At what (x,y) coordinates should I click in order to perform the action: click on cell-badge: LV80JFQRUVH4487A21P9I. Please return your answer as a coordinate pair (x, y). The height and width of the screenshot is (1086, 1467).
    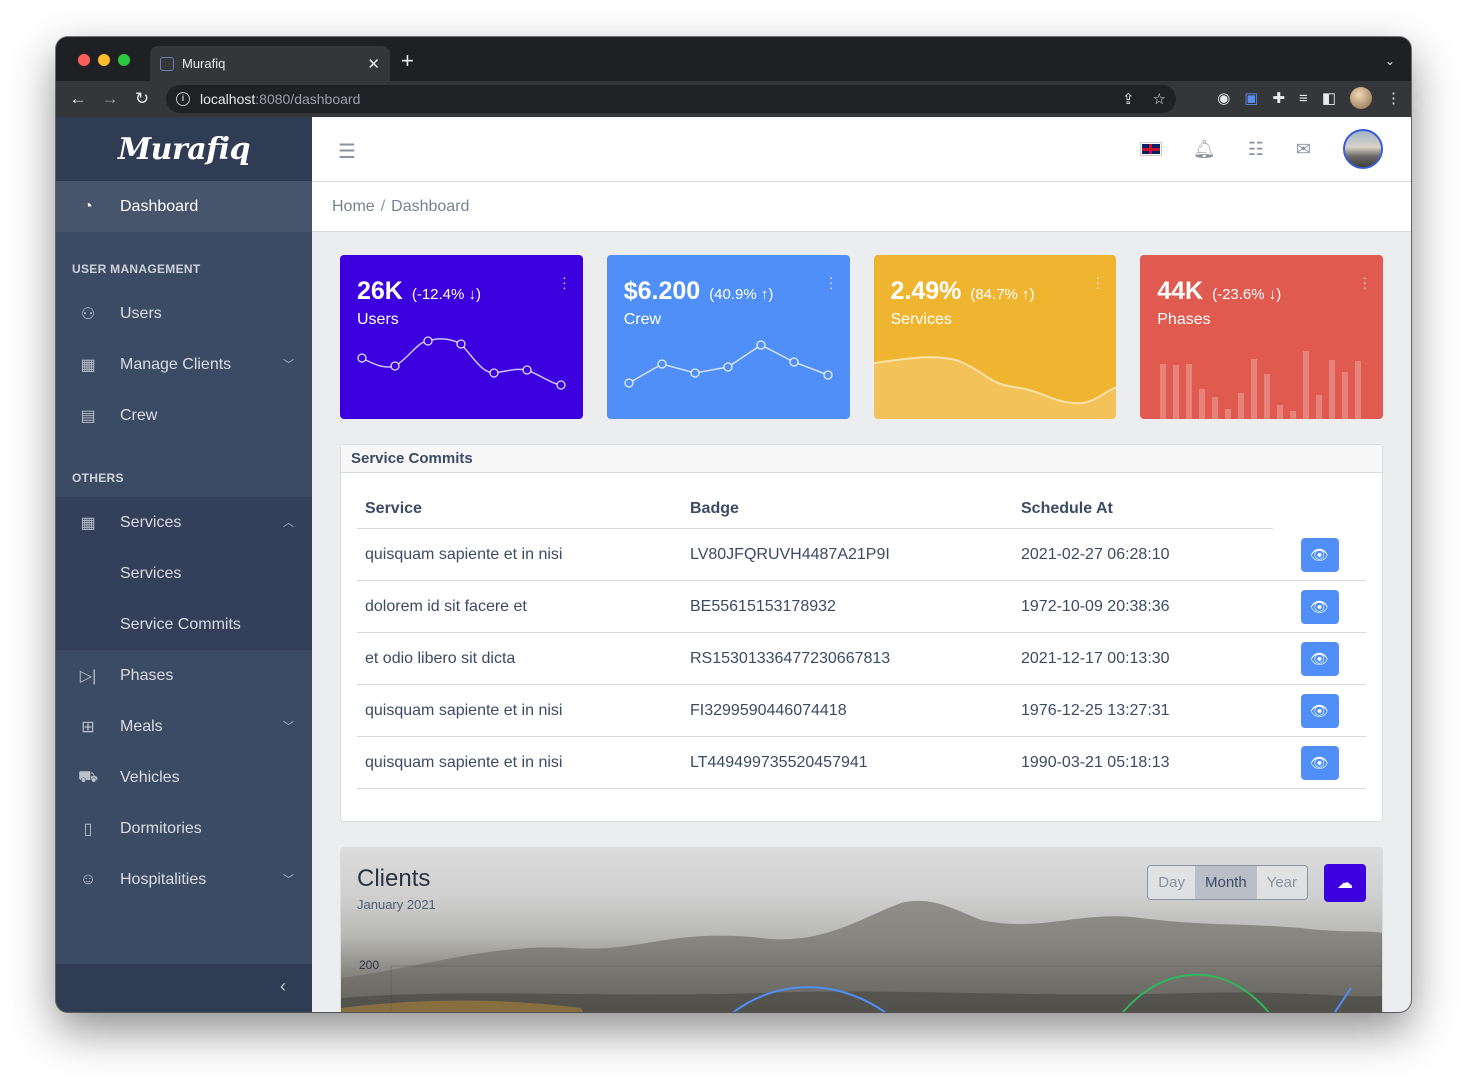
    Looking at the image, I should click on (790, 554).